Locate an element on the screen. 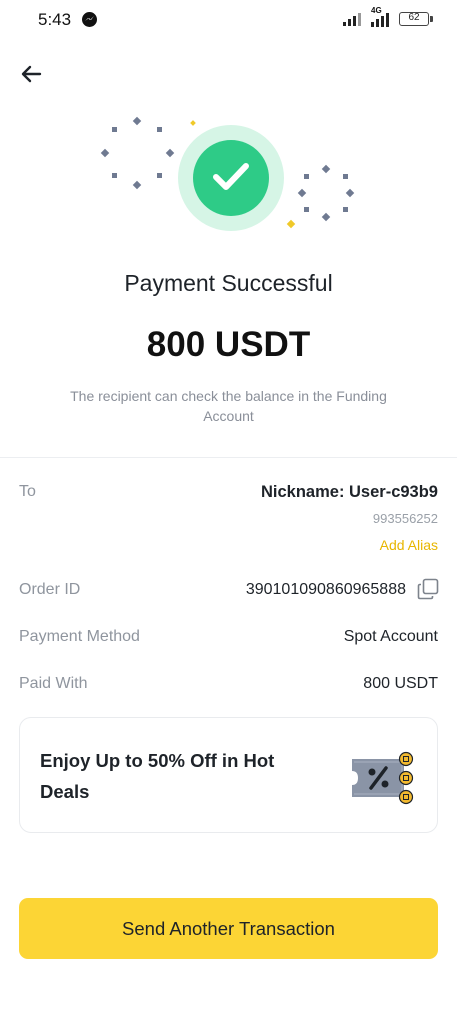 This screenshot has width=457, height=1024. payment-amount: 800 USDT is located at coordinates (228, 344).